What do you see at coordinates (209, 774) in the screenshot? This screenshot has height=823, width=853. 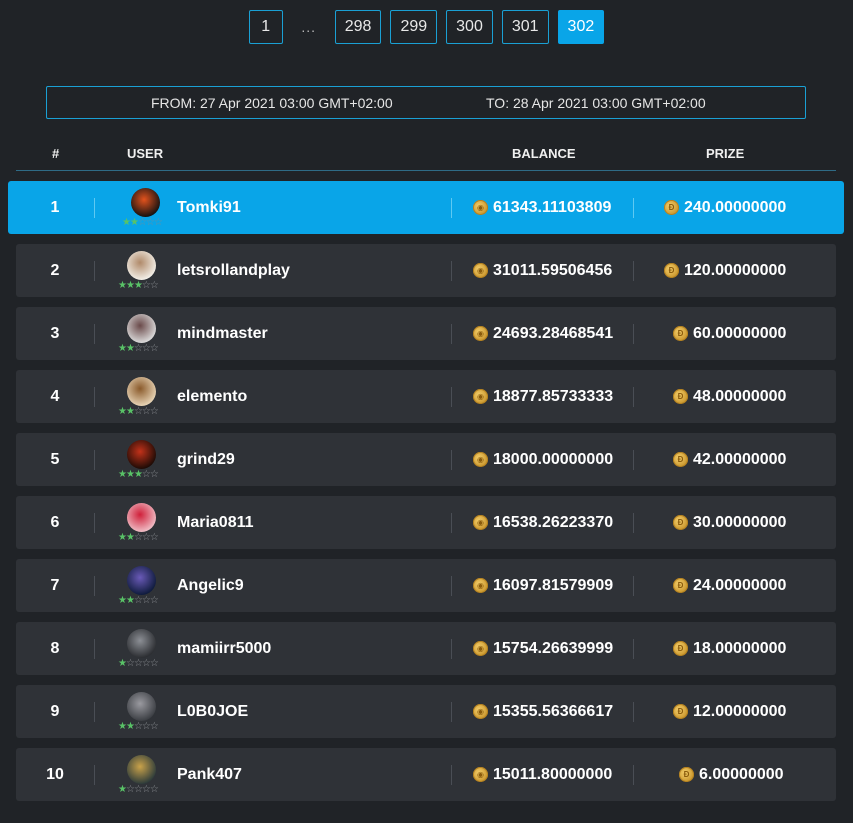 I see `username: Pank407` at bounding box center [209, 774].